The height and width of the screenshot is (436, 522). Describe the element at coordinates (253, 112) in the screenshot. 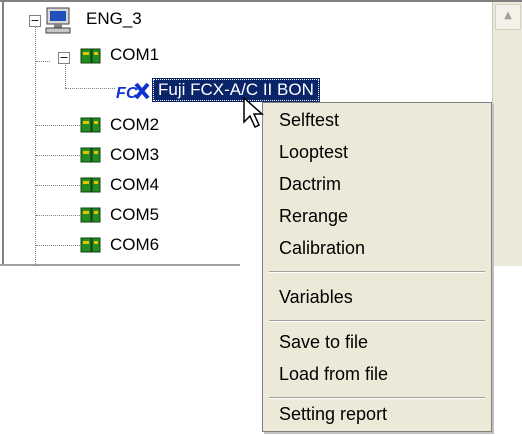

I see `mouse-cursor-icon` at that location.